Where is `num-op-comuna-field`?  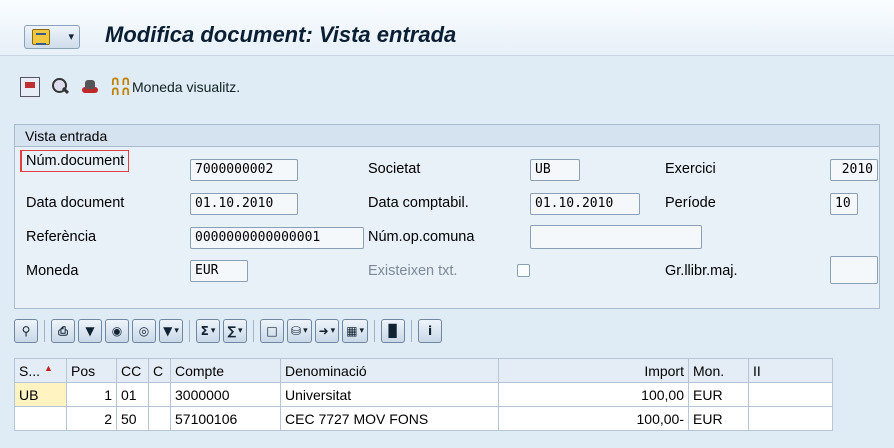
num-op-comuna-field is located at coordinates (616, 237).